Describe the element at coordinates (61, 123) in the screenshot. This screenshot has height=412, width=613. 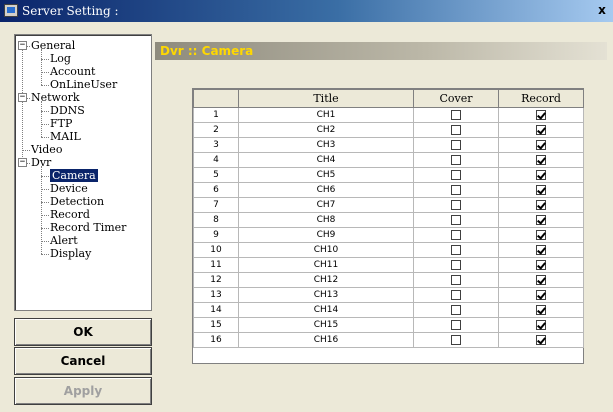
I see `tree-item-ftp: FTP` at that location.